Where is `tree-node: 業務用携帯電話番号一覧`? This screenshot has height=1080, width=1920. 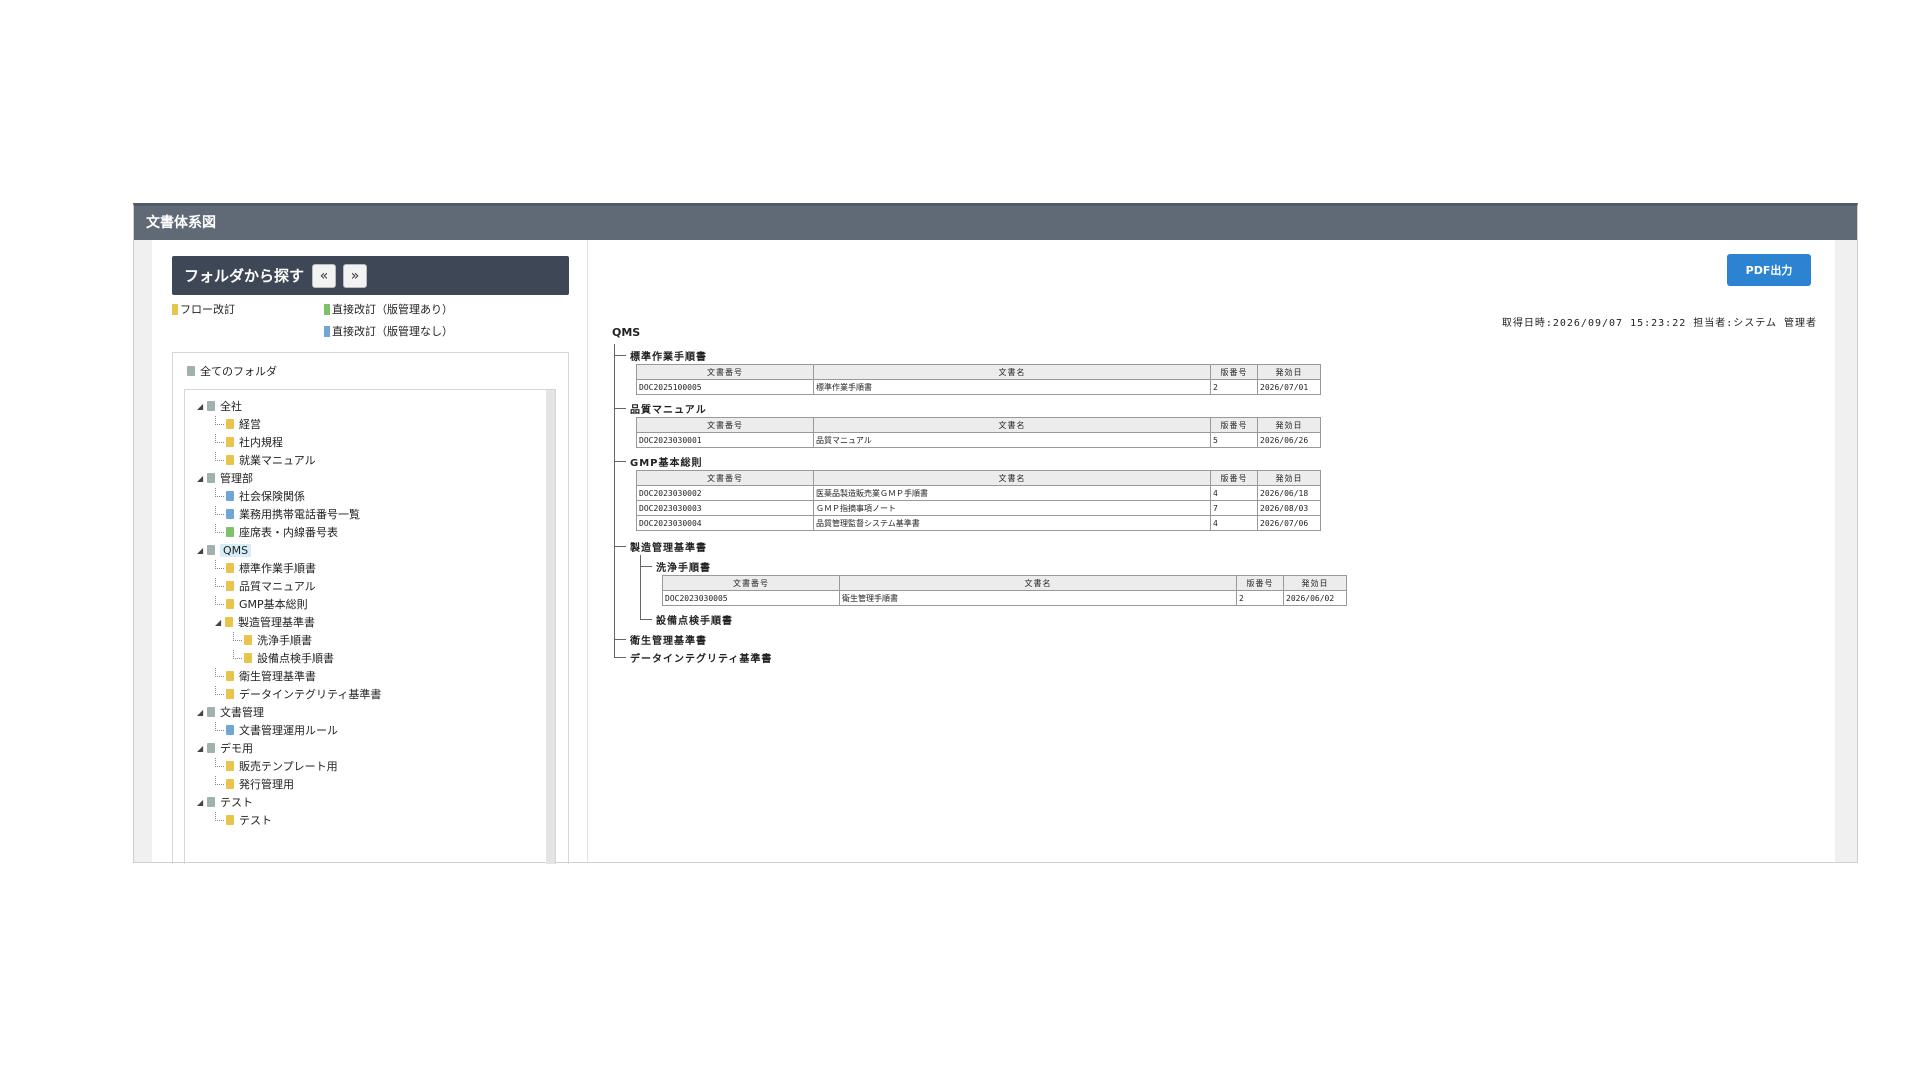 tree-node: 業務用携帯電話番号一覧 is located at coordinates (287, 514).